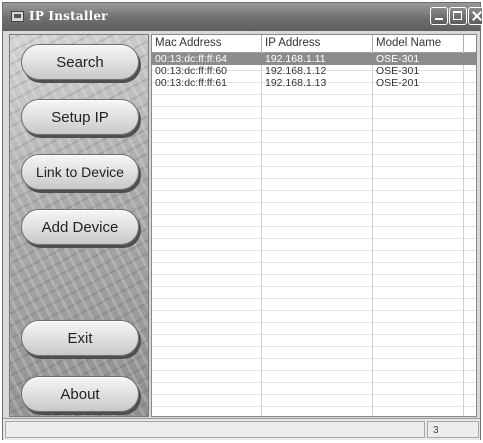 This screenshot has width=483, height=443. Describe the element at coordinates (17, 16) in the screenshot. I see `app-icon` at that location.